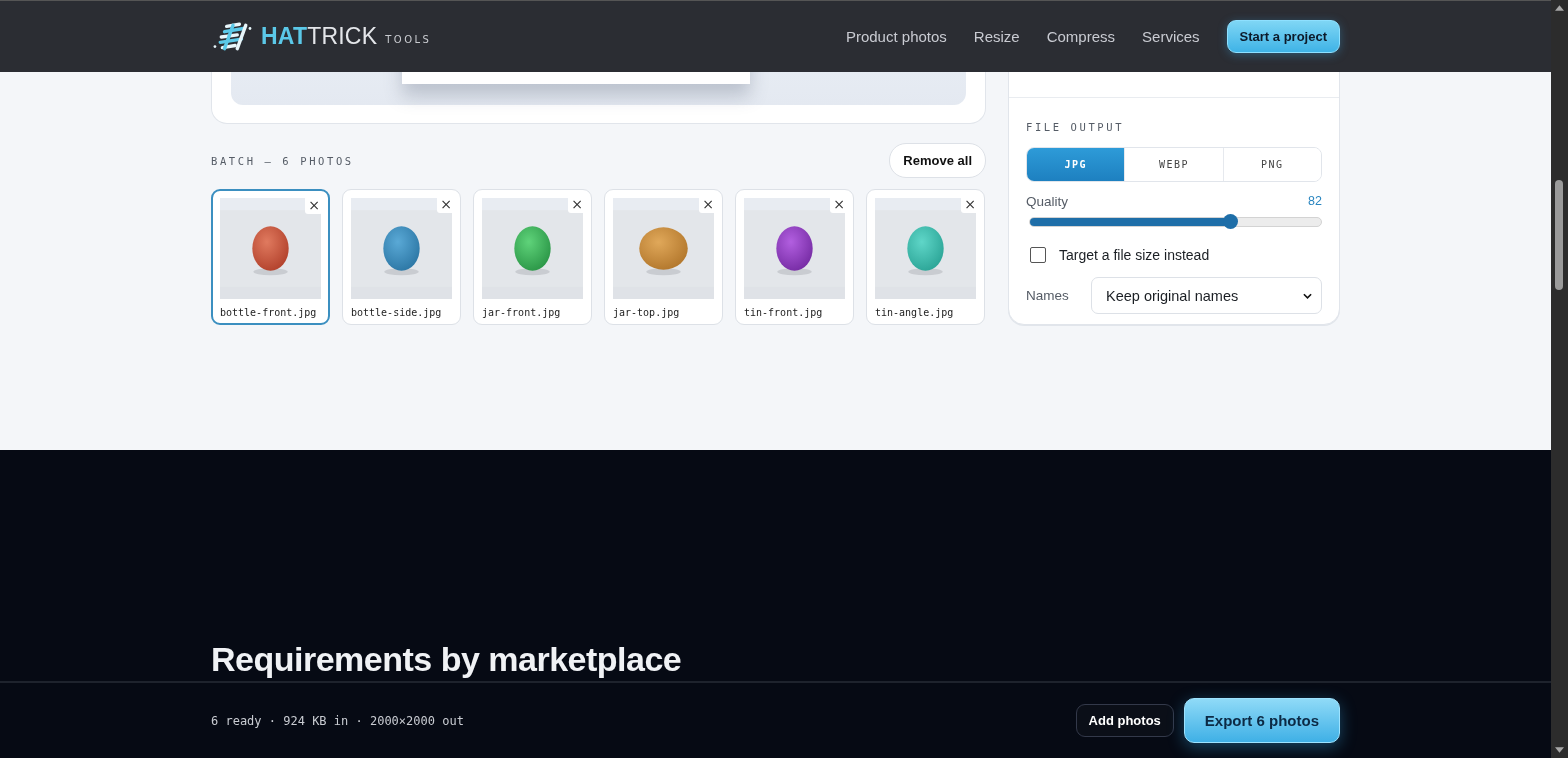 This screenshot has width=1568, height=758. Describe the element at coordinates (1307, 295) in the screenshot. I see `chevron-down-icon` at that location.